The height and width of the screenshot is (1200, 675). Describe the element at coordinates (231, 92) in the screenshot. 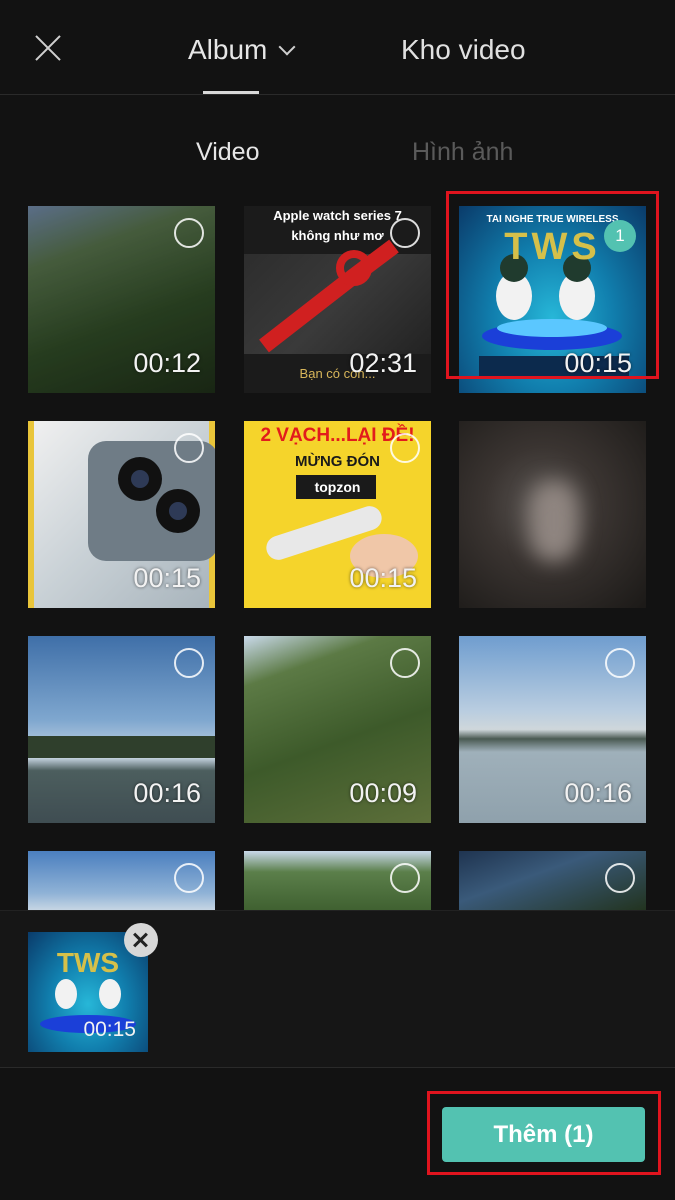

I see `tab-indicator` at that location.